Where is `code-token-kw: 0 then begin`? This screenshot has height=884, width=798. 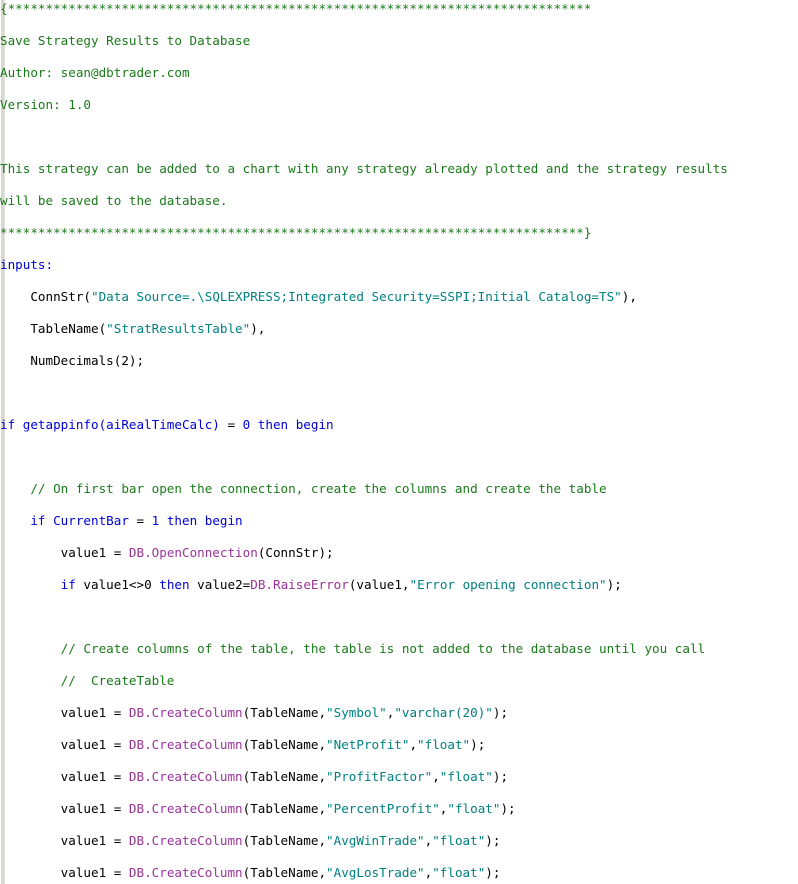
code-token-kw: 0 then begin is located at coordinates (288, 424).